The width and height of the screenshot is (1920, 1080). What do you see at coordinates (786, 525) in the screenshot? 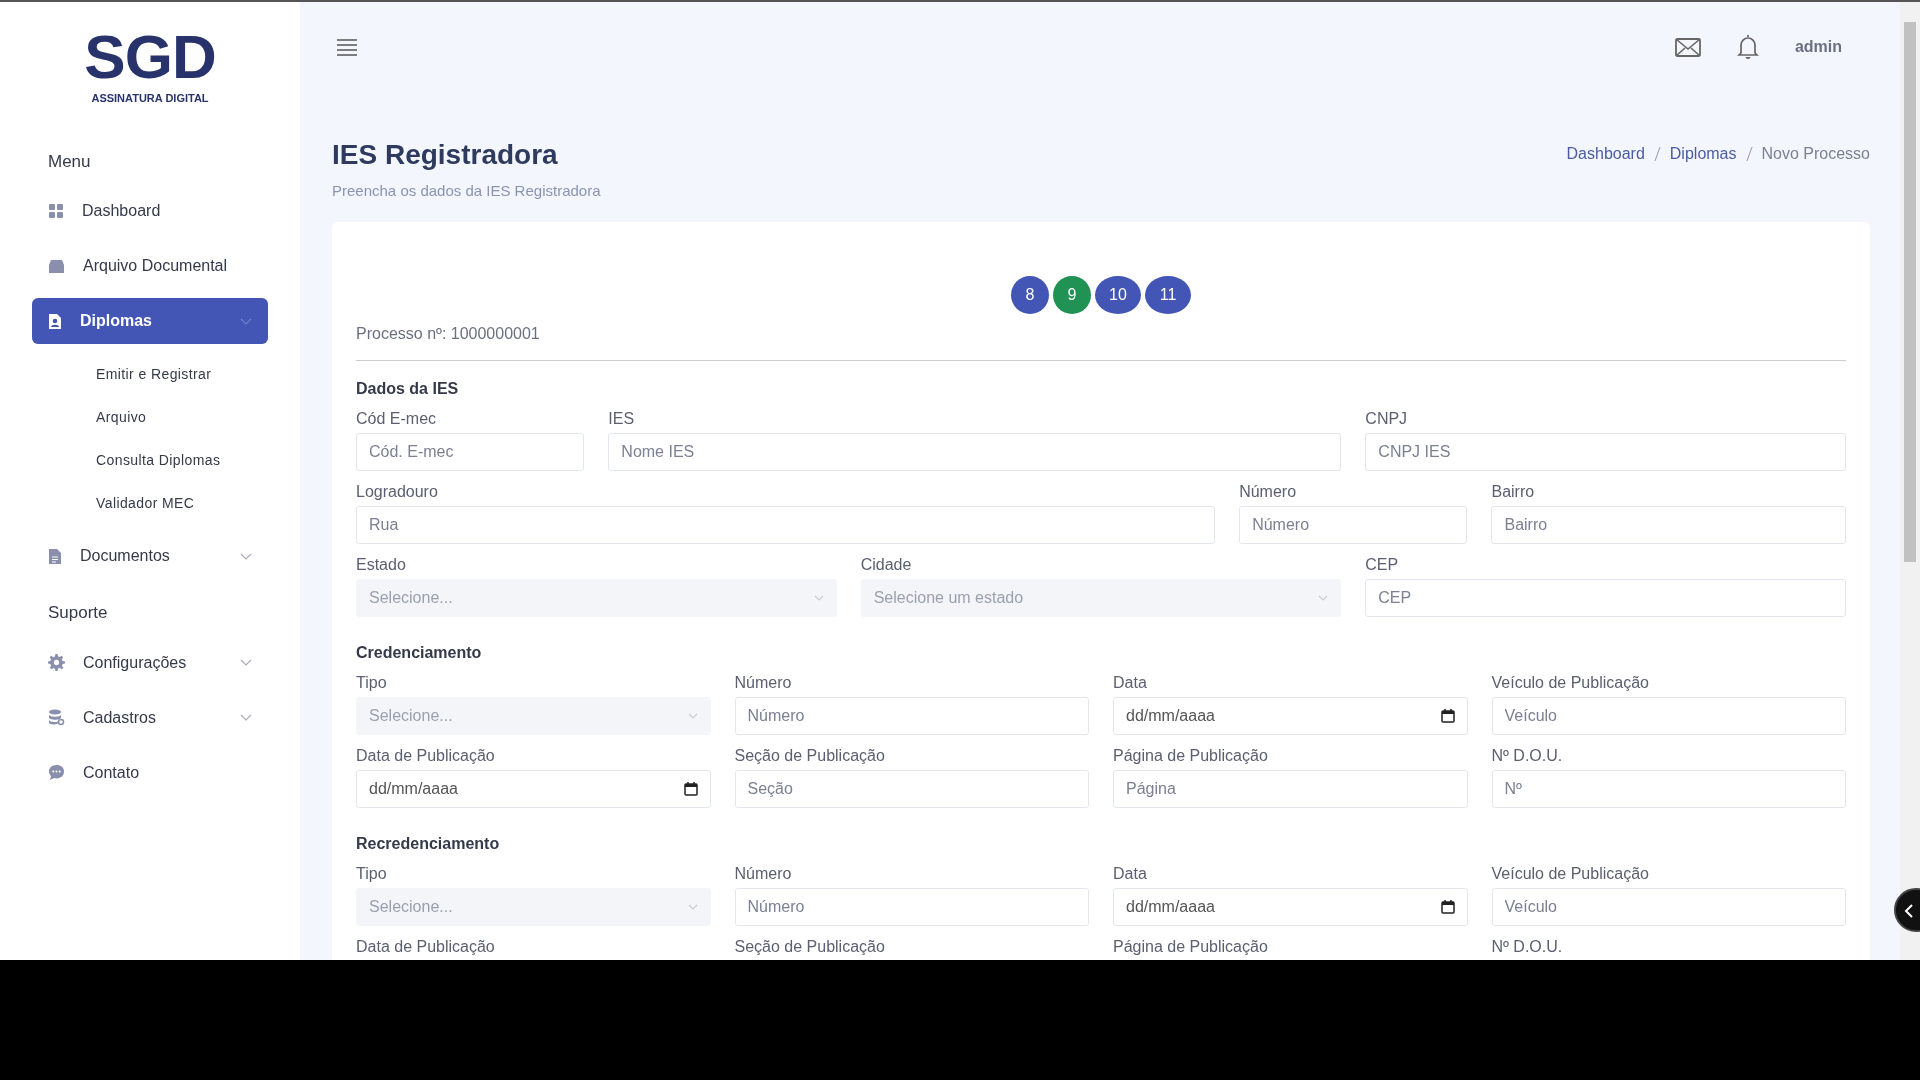
I see `input-field: Rua` at bounding box center [786, 525].